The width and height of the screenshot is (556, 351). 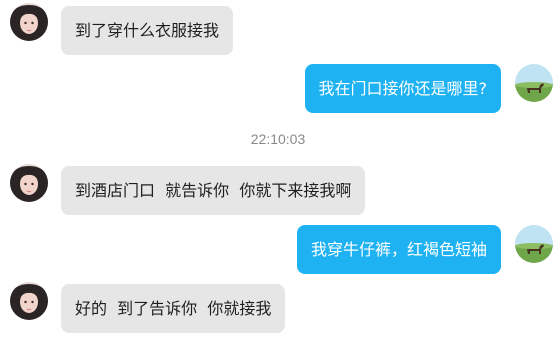 What do you see at coordinates (278, 139) in the screenshot?
I see `message-timestamp: 22:10:03` at bounding box center [278, 139].